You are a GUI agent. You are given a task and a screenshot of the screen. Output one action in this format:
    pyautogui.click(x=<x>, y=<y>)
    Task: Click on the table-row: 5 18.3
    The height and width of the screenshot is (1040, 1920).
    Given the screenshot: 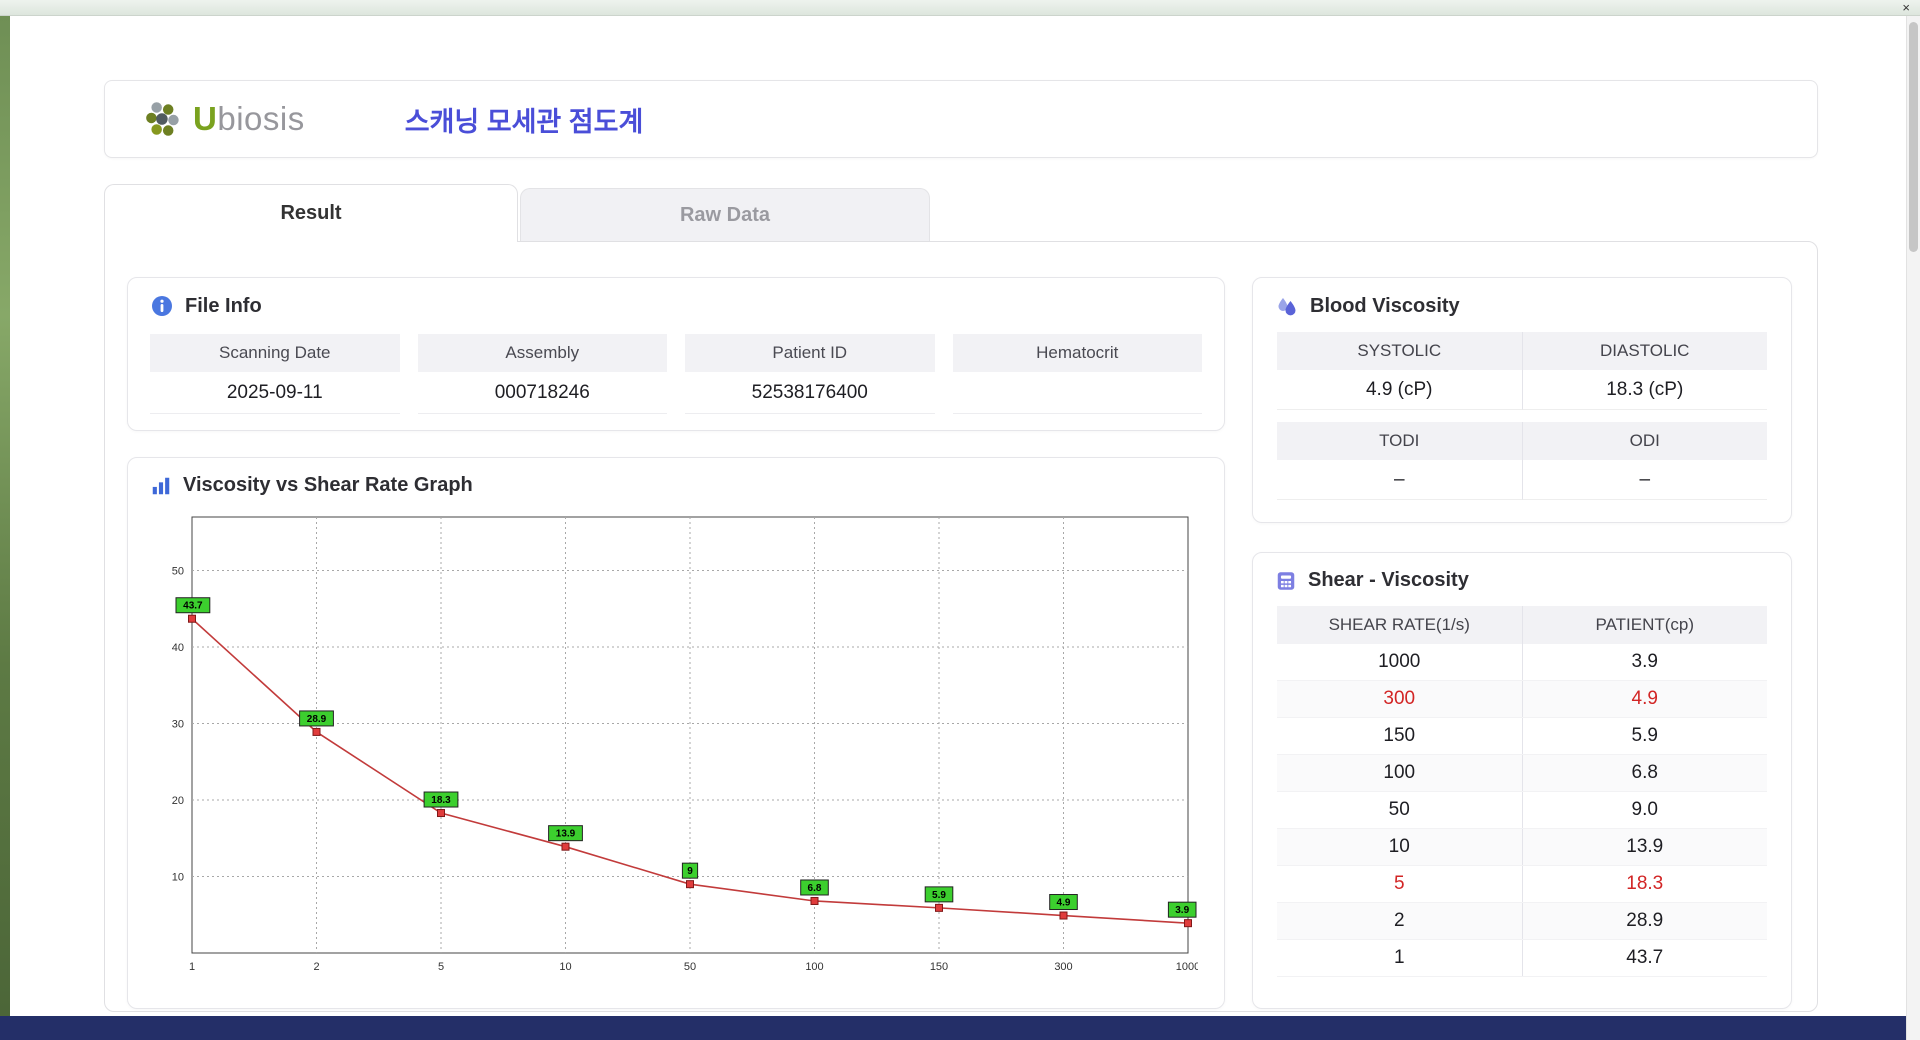 What is the action you would take?
    pyautogui.click(x=1522, y=884)
    